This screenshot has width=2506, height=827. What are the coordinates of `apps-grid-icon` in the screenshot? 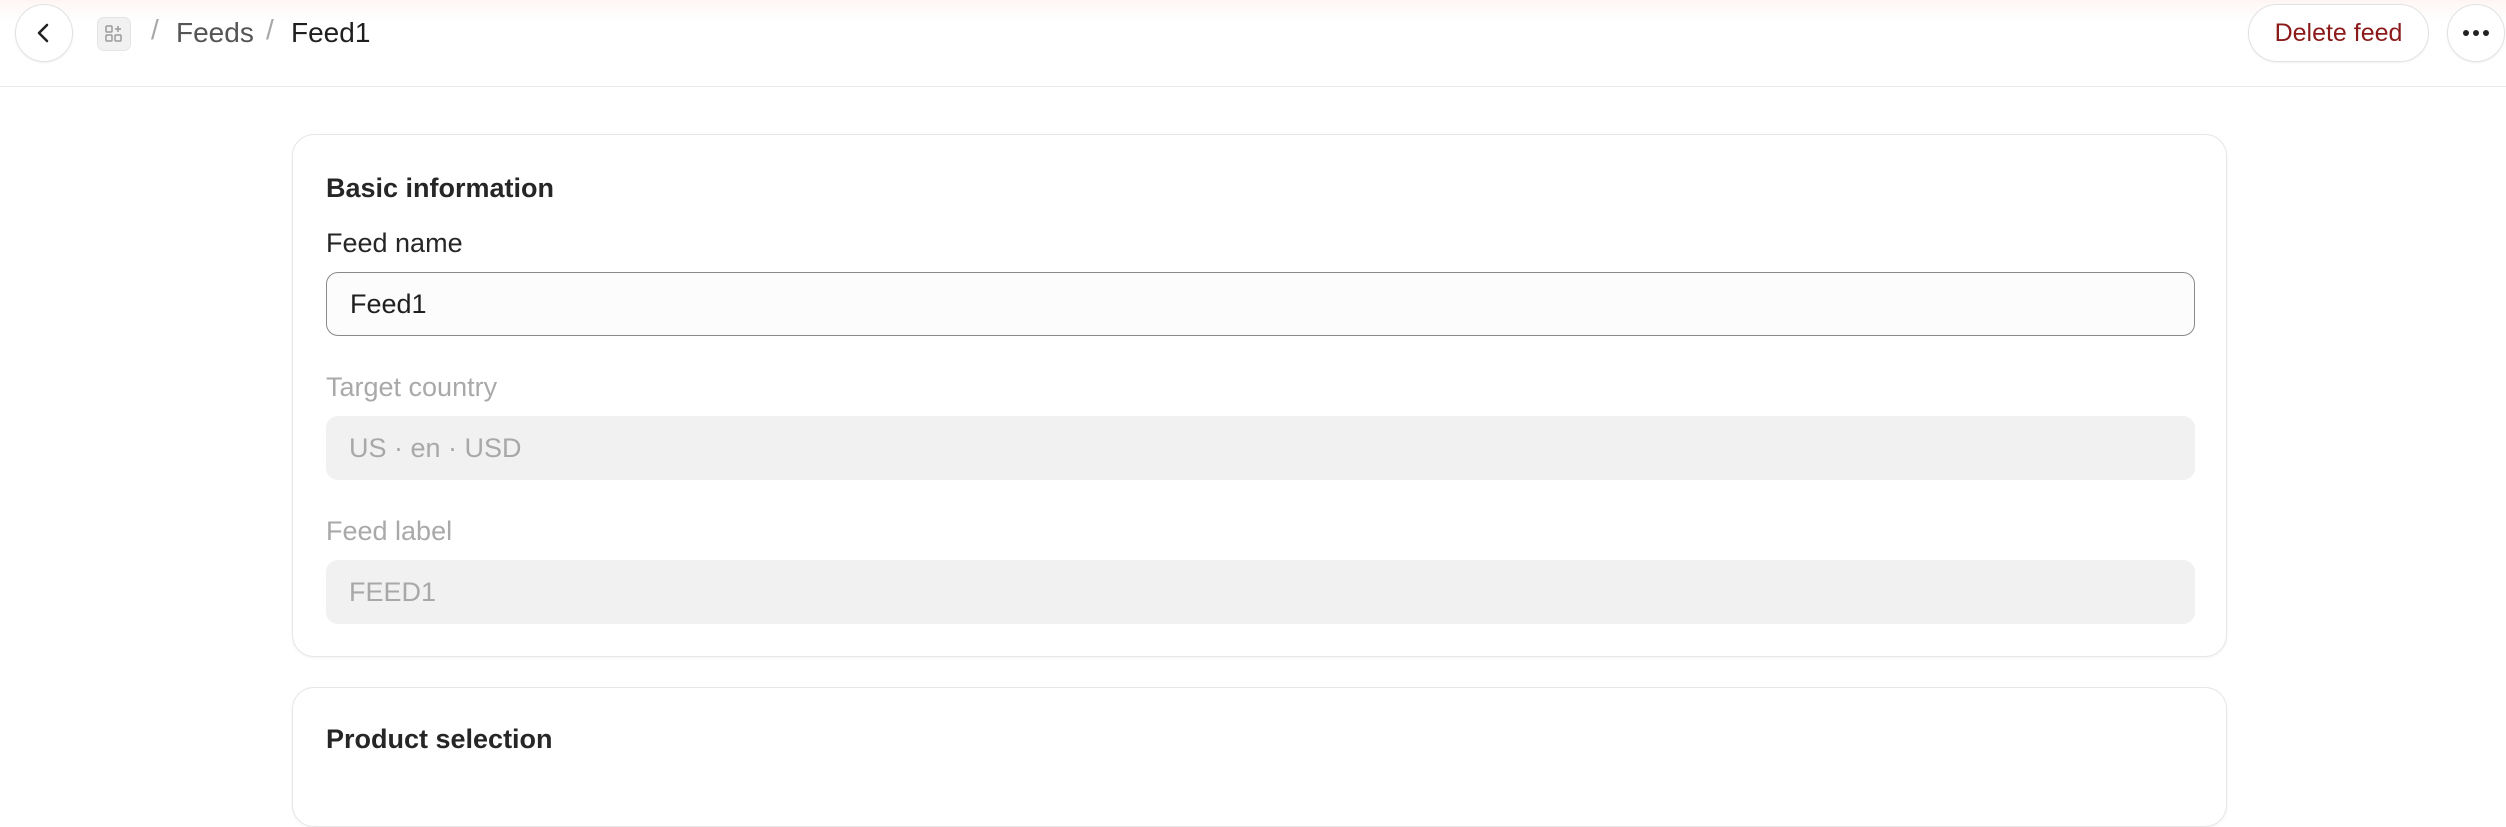 It's located at (114, 34).